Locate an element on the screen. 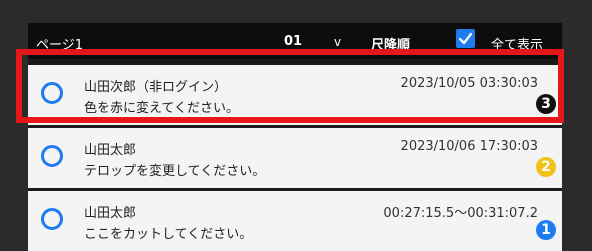 This screenshot has width=592, height=251. checkmark-icon is located at coordinates (465, 38).